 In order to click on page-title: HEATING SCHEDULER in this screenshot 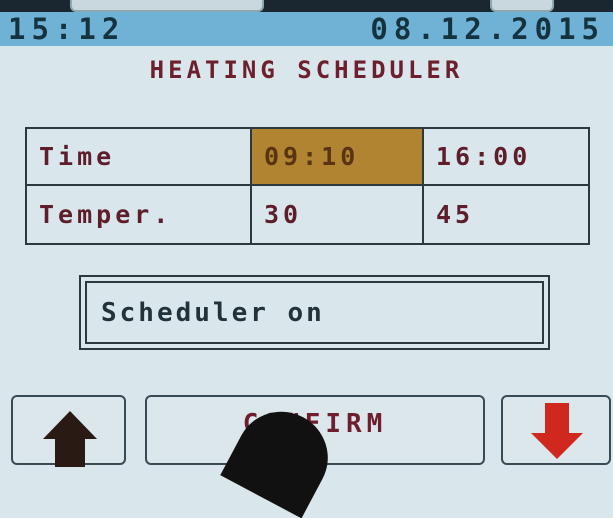, I will do `click(306, 70)`.